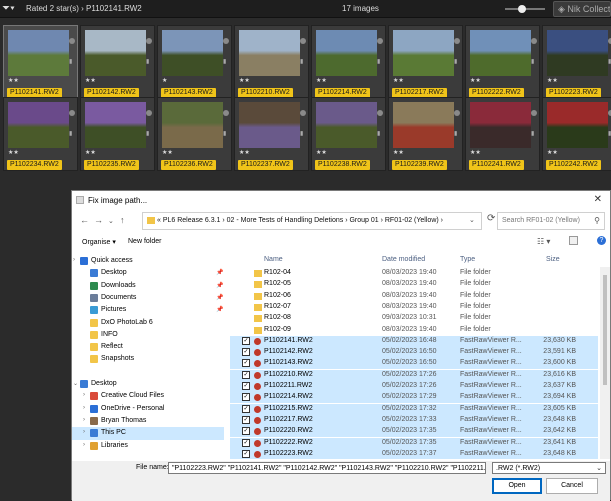 The width and height of the screenshot is (611, 501). What do you see at coordinates (148, 273) in the screenshot?
I see `nav-item: Desktop 📌` at bounding box center [148, 273].